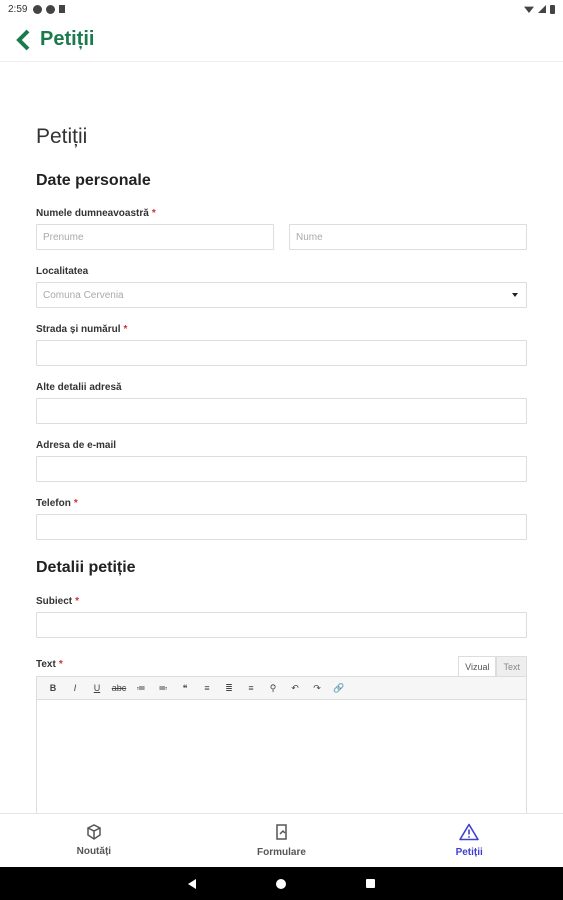 This screenshot has width=563, height=900. I want to click on address-details-label-text: Alte detalii adresă, so click(79, 387).